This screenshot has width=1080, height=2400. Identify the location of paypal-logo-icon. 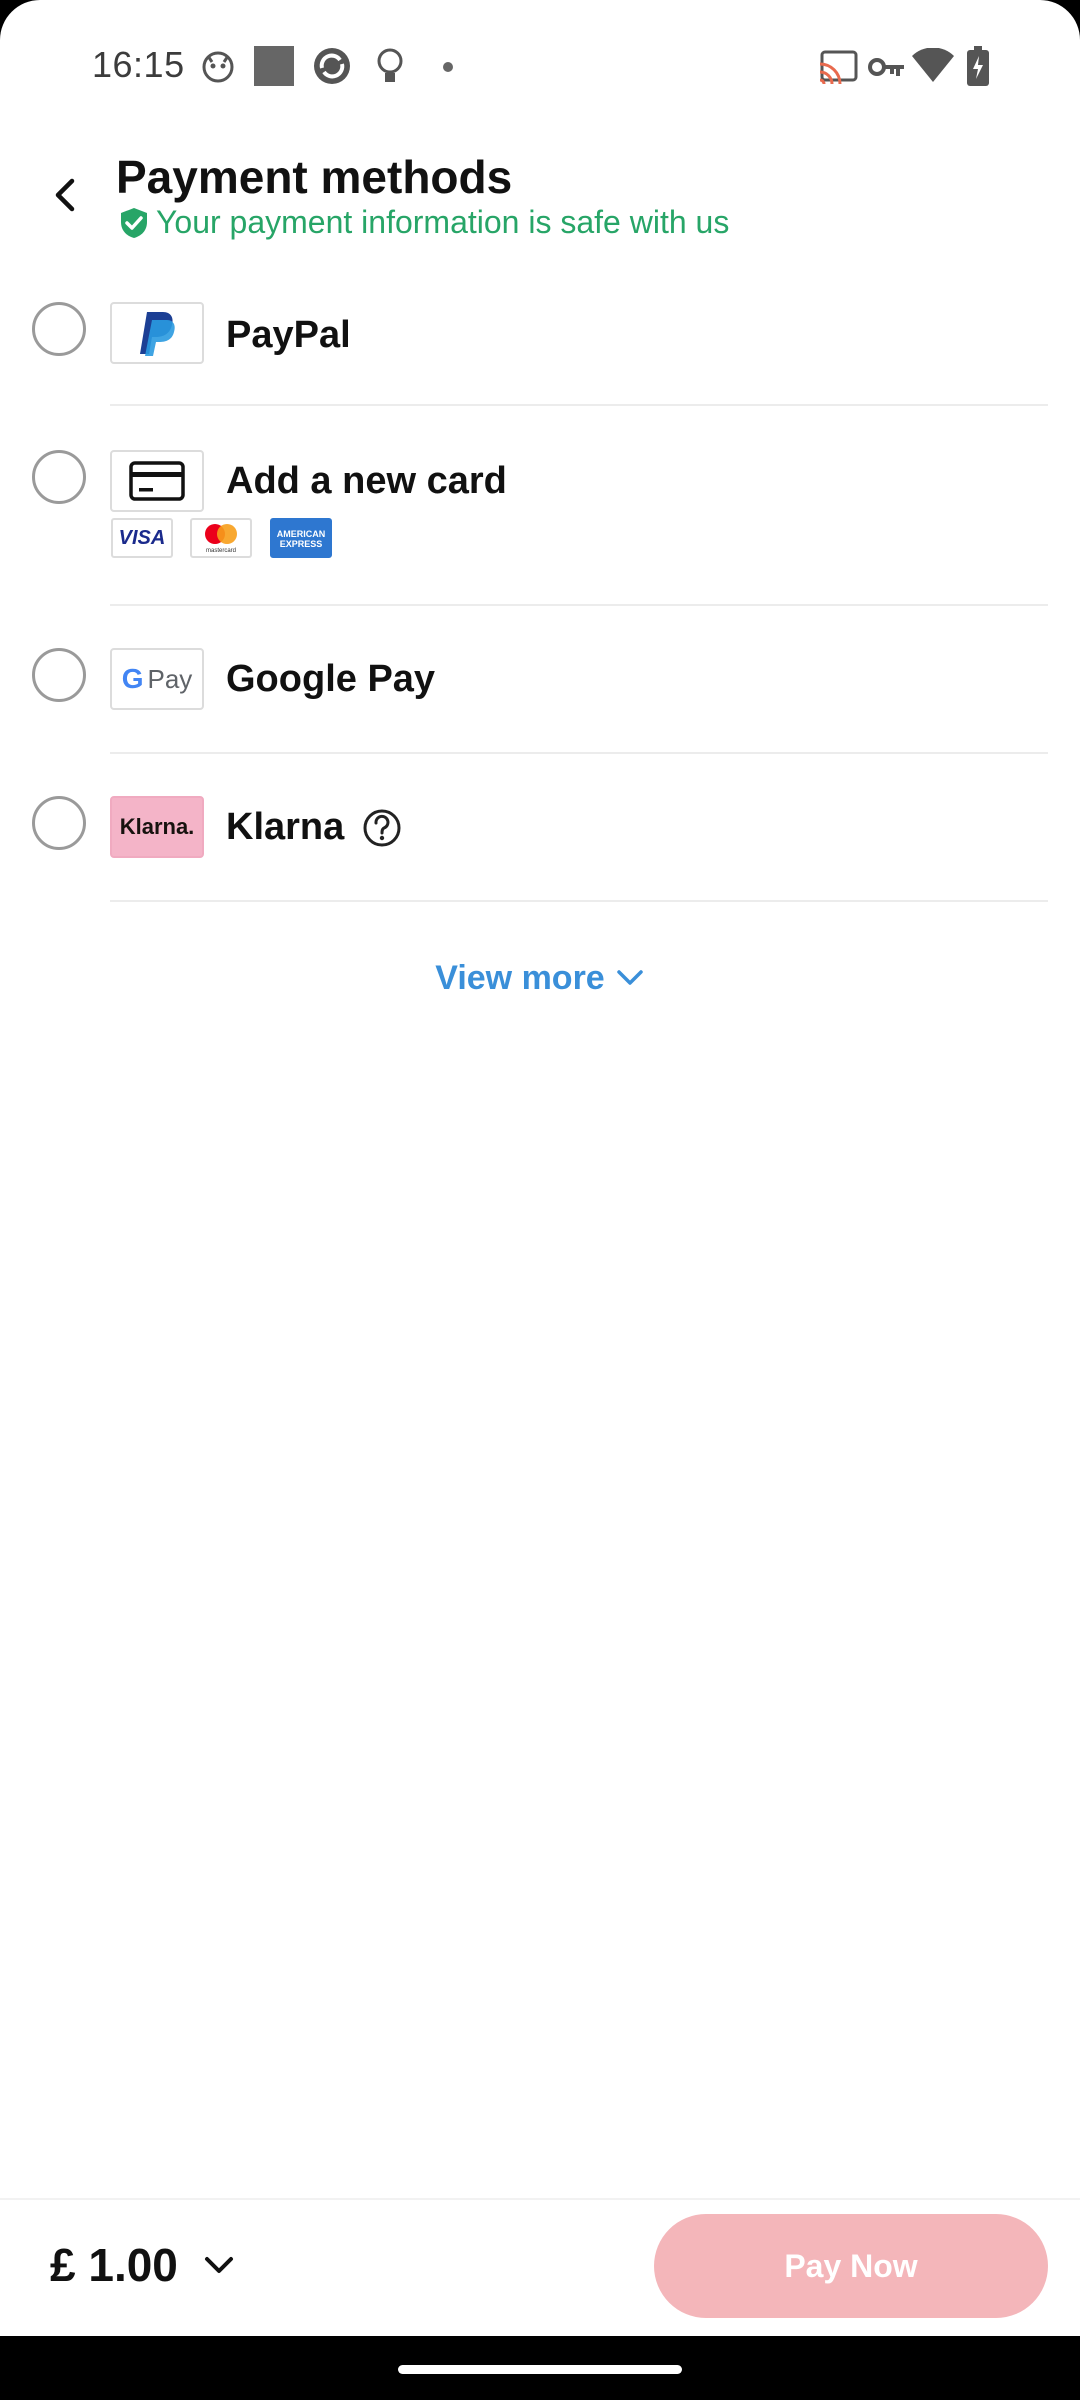
(157, 333).